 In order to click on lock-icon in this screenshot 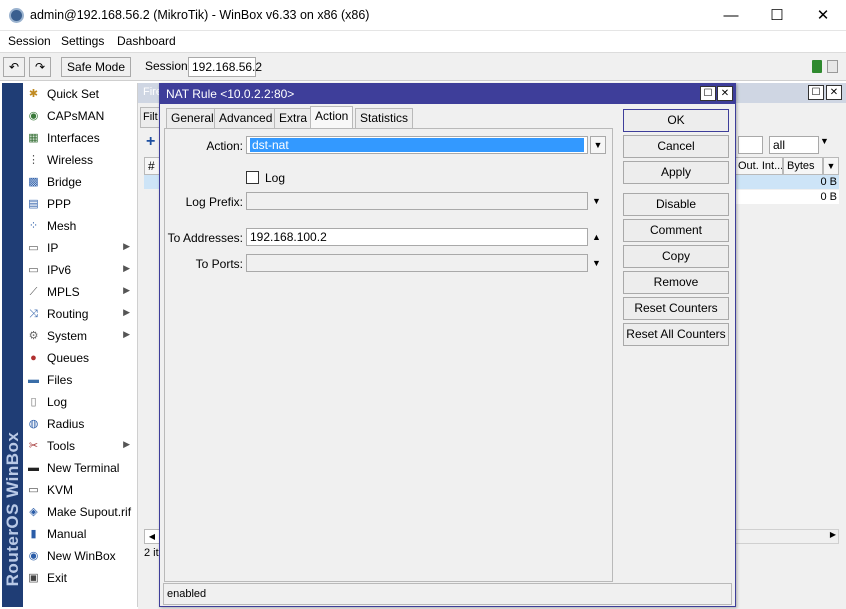, I will do `click(817, 66)`.